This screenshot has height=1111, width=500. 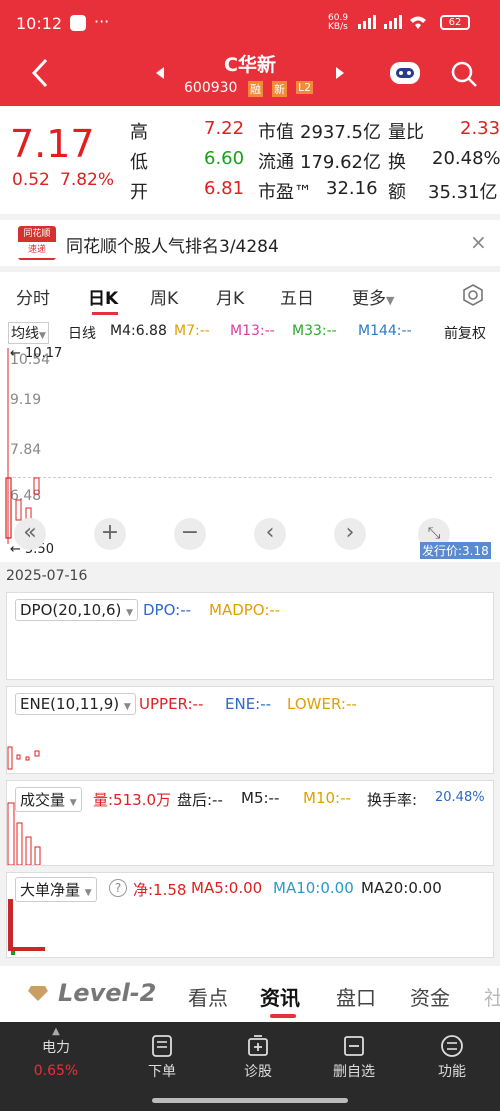 I want to click on zoom-out-button: −, so click(x=190, y=534).